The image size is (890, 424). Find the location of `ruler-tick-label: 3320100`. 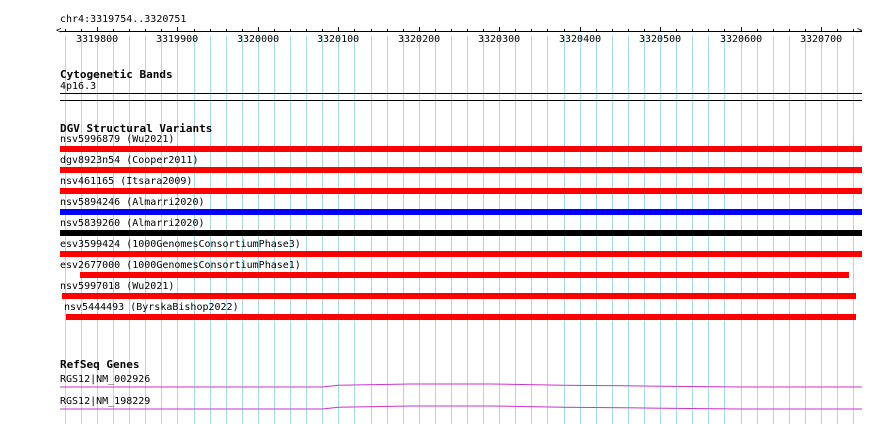

ruler-tick-label: 3320100 is located at coordinates (338, 39).